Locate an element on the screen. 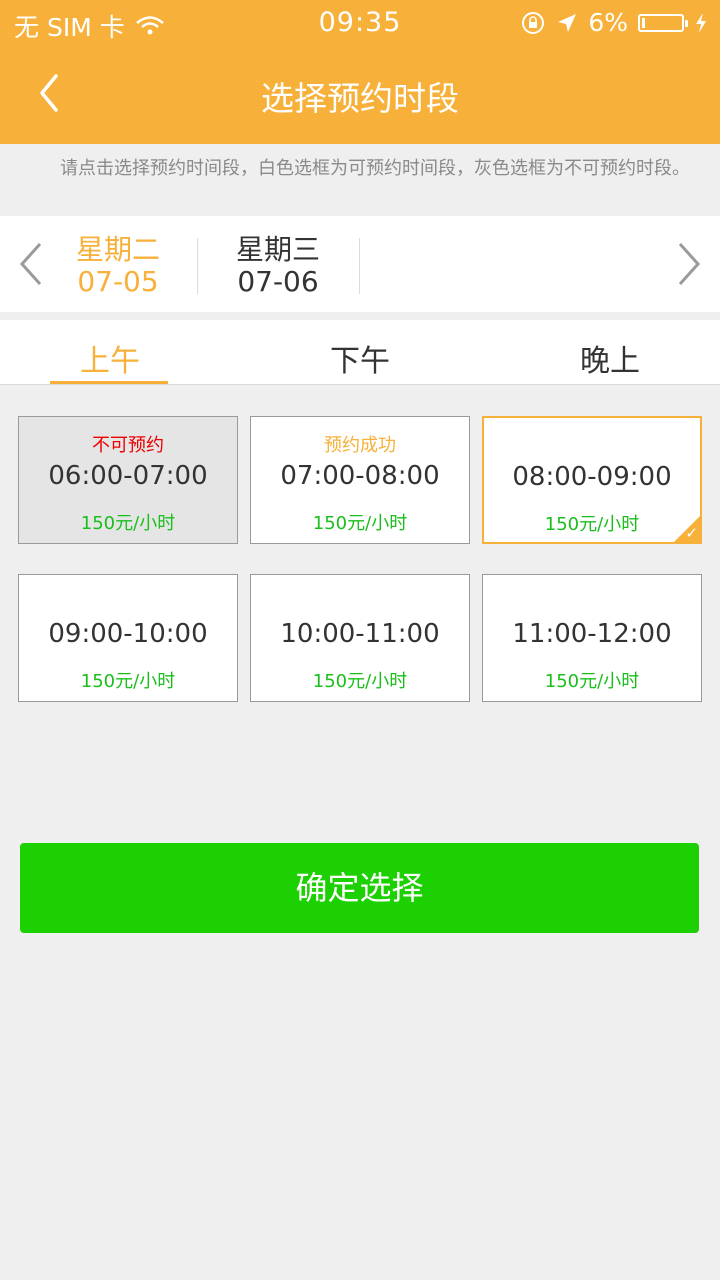  slot-time: 06:00-07:00 is located at coordinates (128, 476).